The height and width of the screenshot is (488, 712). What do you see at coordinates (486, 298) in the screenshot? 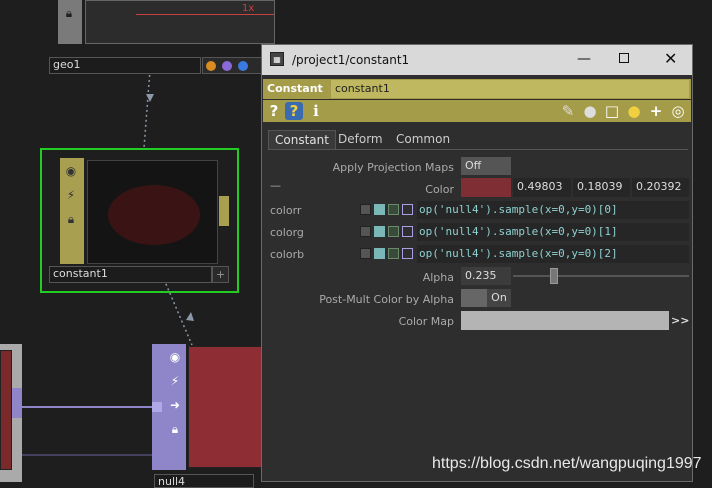
I see `post-mult-toggle: On` at bounding box center [486, 298].